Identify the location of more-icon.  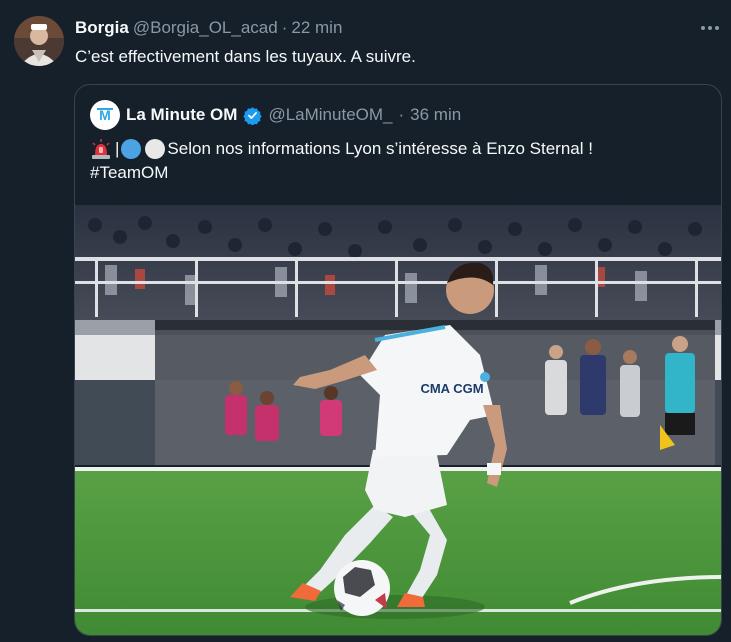
(710, 28).